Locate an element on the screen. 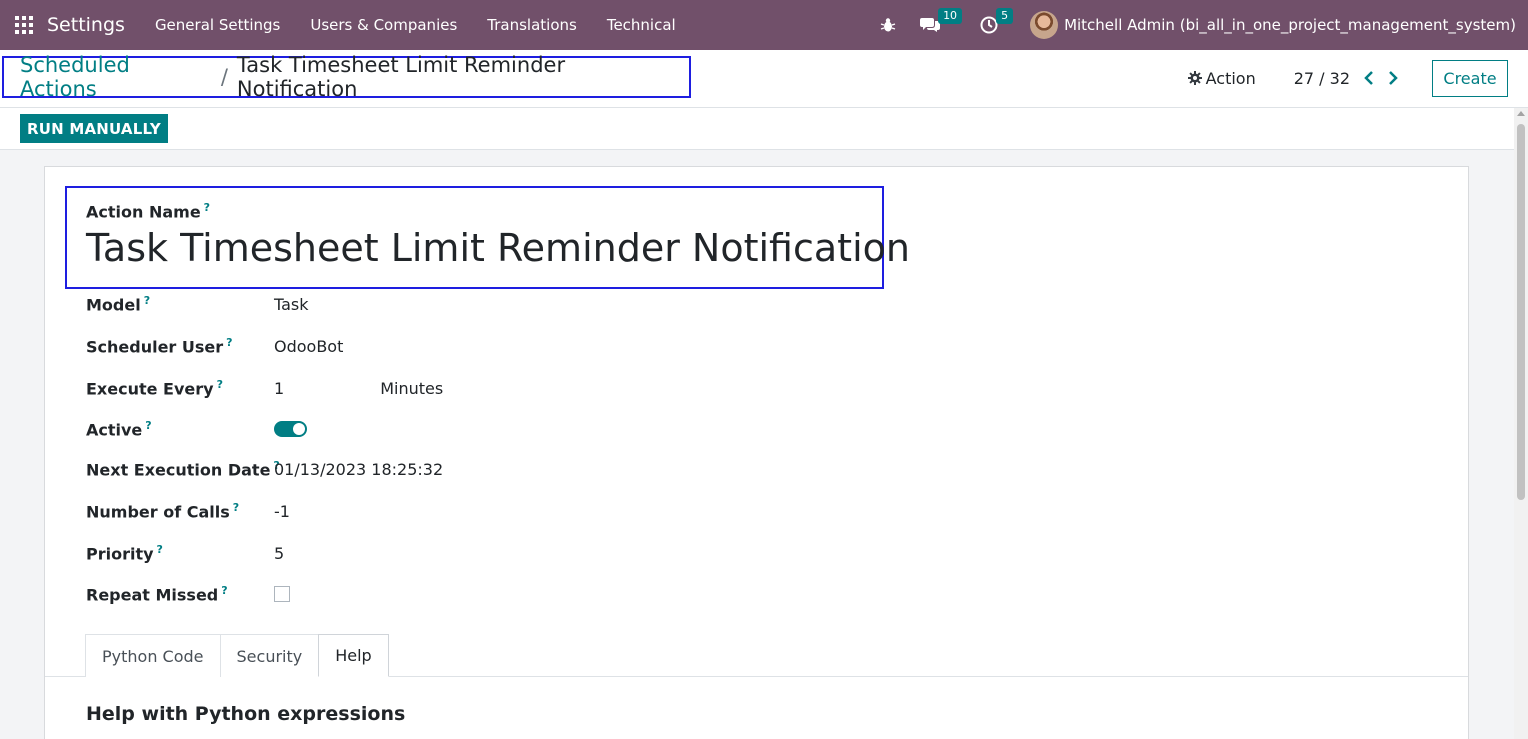  active-toggle is located at coordinates (290, 429).